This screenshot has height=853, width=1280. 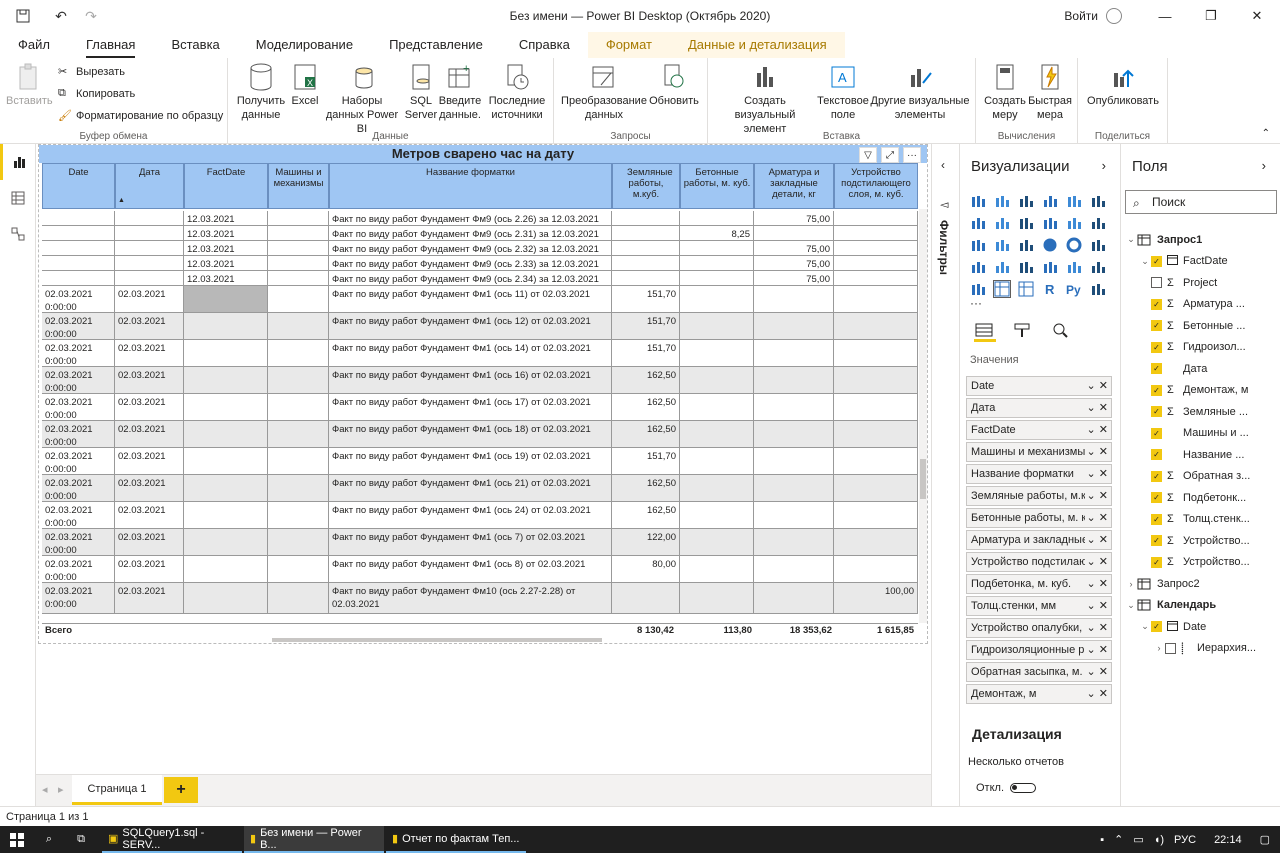 I want to click on filters-pane: ‹ ◅ Фильтры, so click(x=945, y=475).